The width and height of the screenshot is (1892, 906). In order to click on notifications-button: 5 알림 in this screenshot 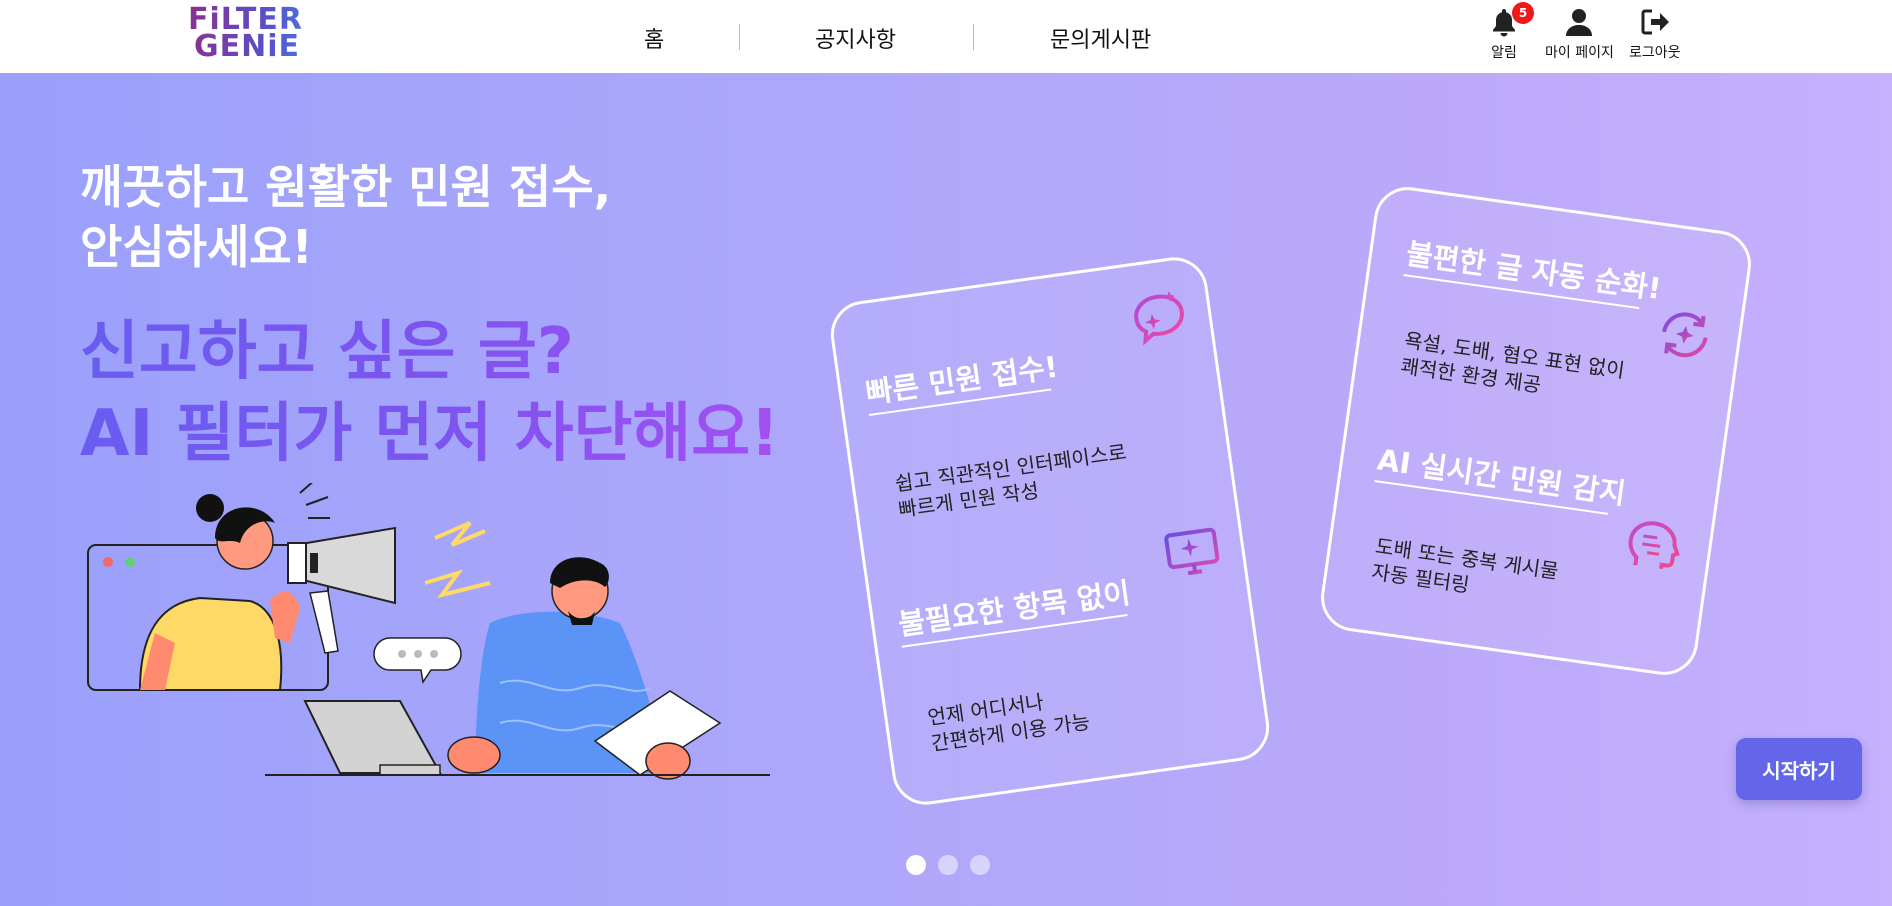, I will do `click(1511, 32)`.